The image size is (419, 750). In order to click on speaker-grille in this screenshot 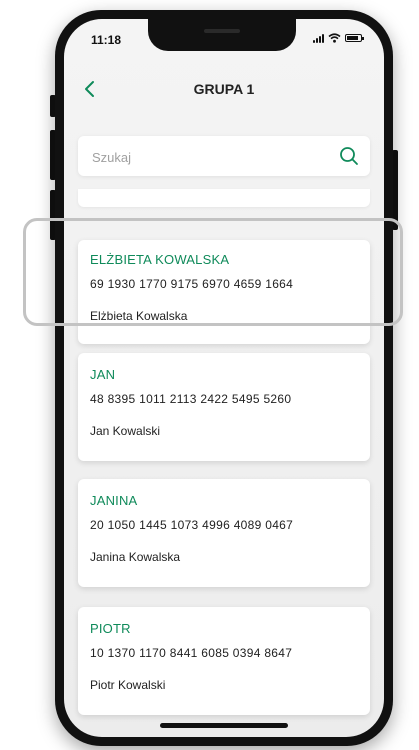, I will do `click(222, 31)`.